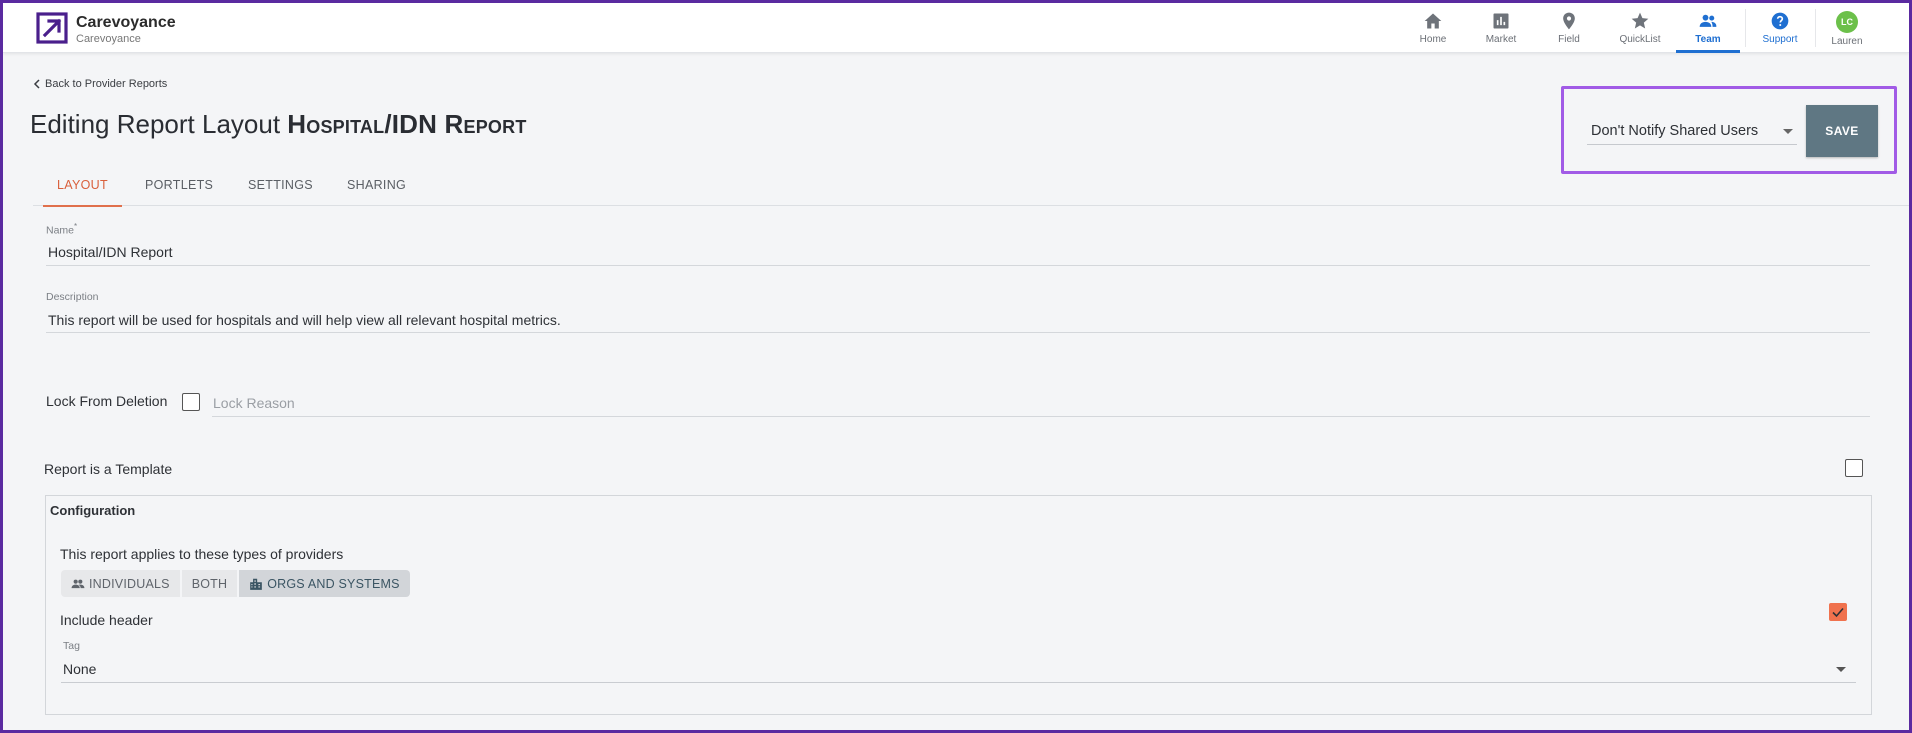 The image size is (1912, 733). I want to click on dropdown-caret-icon, so click(1788, 131).